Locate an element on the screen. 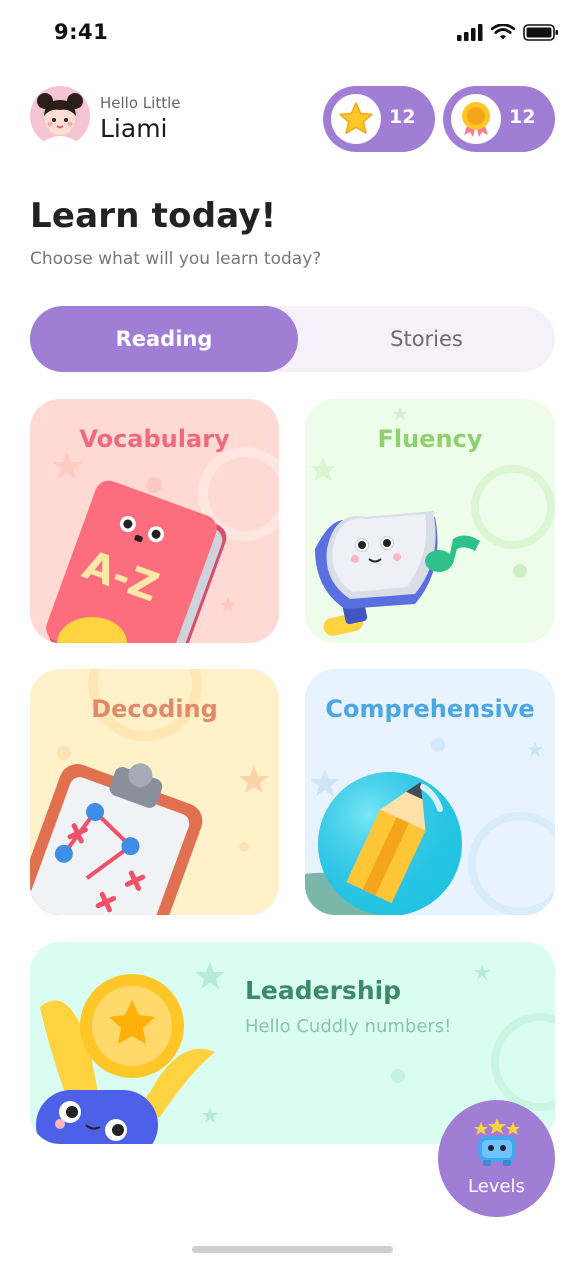 The height and width of the screenshot is (1266, 585). comprehensive-card: Comprehensive is located at coordinates (430, 792).